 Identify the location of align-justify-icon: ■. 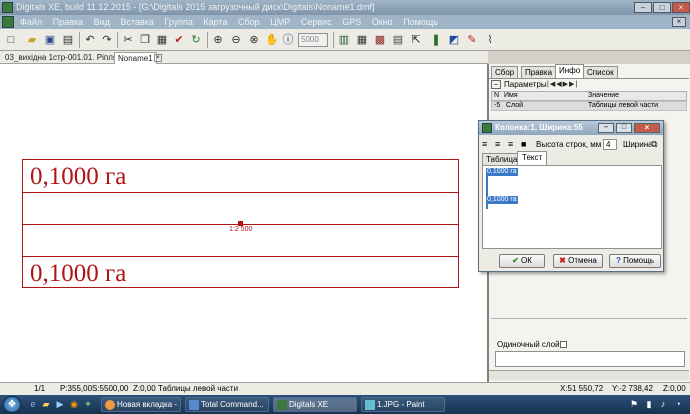
(526, 144).